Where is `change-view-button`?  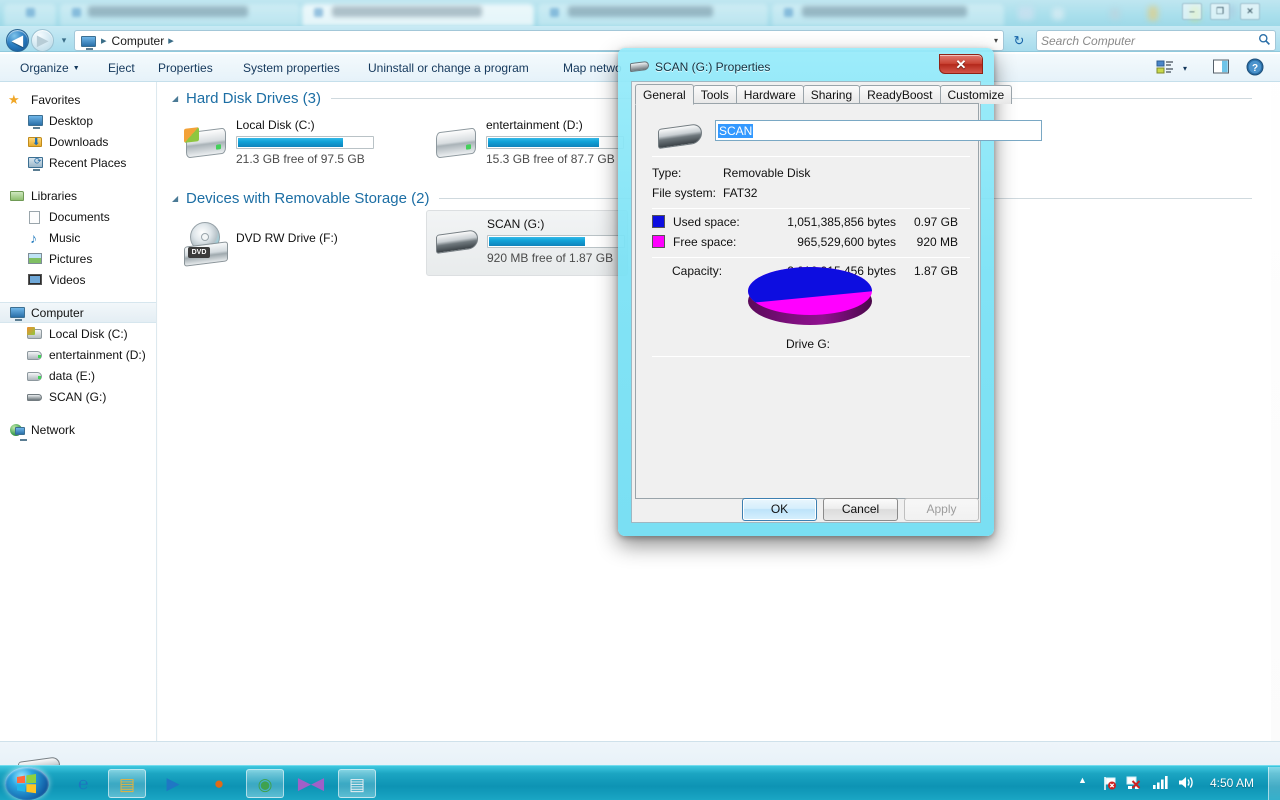 change-view-button is located at coordinates (1166, 68).